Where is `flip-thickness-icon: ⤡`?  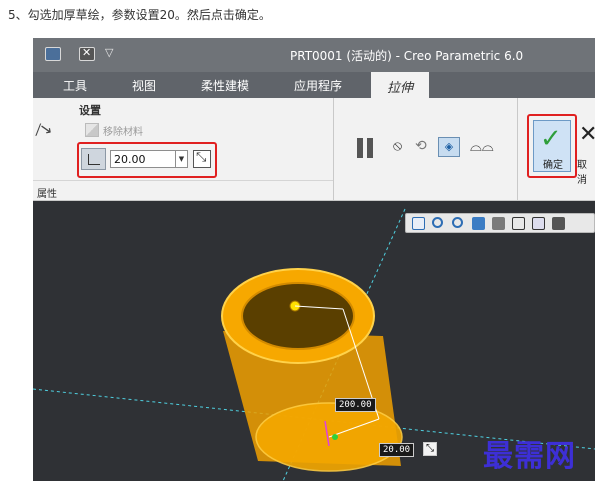 flip-thickness-icon: ⤡ is located at coordinates (430, 449).